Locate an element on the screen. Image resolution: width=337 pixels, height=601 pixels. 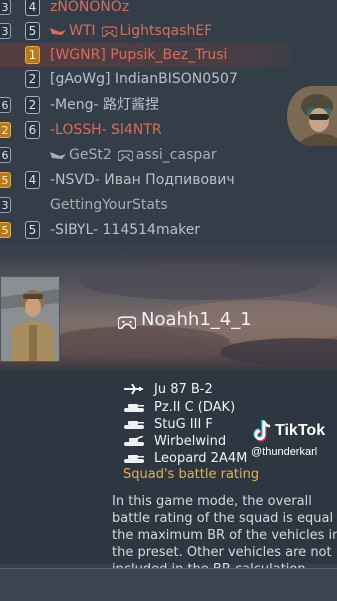
player-name: -LOSSH- Sl4NTR is located at coordinates (106, 130).